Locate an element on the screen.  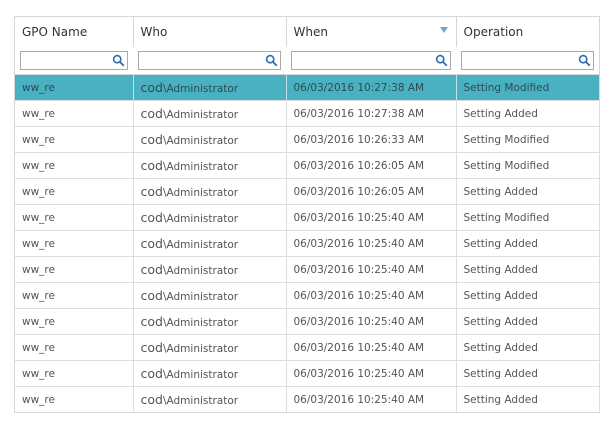
column-header-label: When is located at coordinates (310, 32).